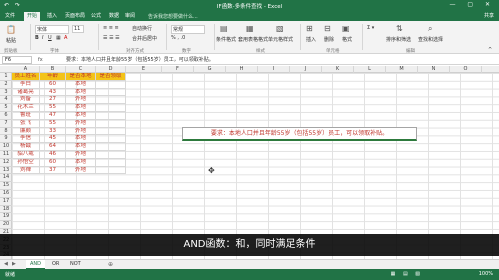  Describe the element at coordinates (78, 29) in the screenshot. I see `font-size-select: 11` at that location.